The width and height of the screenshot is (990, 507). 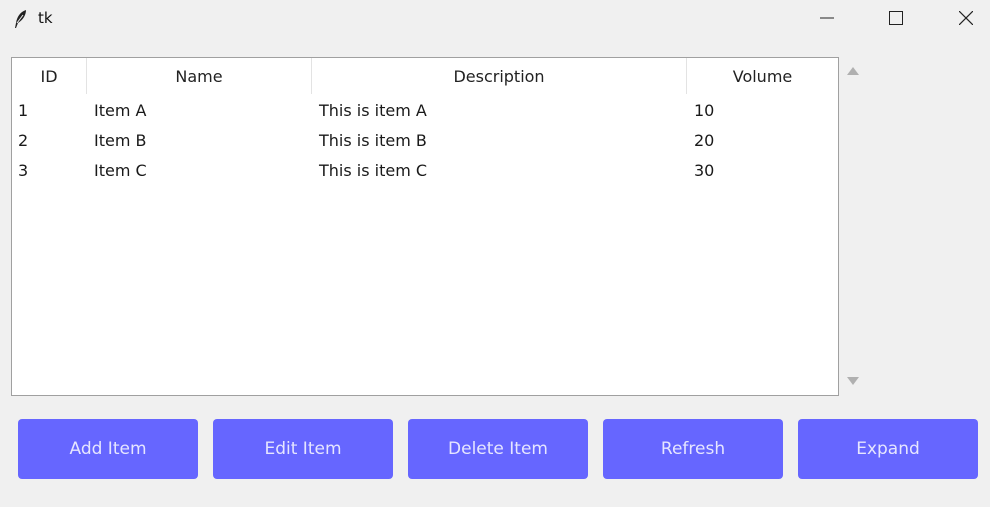 I want to click on cell-description: This is item B, so click(x=373, y=140).